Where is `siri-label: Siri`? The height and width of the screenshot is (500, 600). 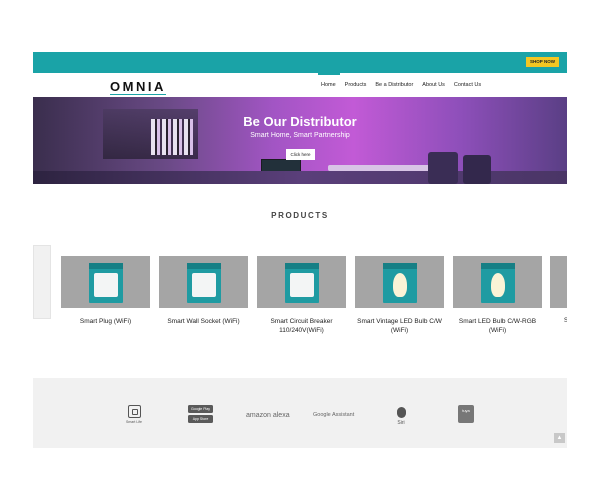 siri-label: Siri is located at coordinates (401, 423).